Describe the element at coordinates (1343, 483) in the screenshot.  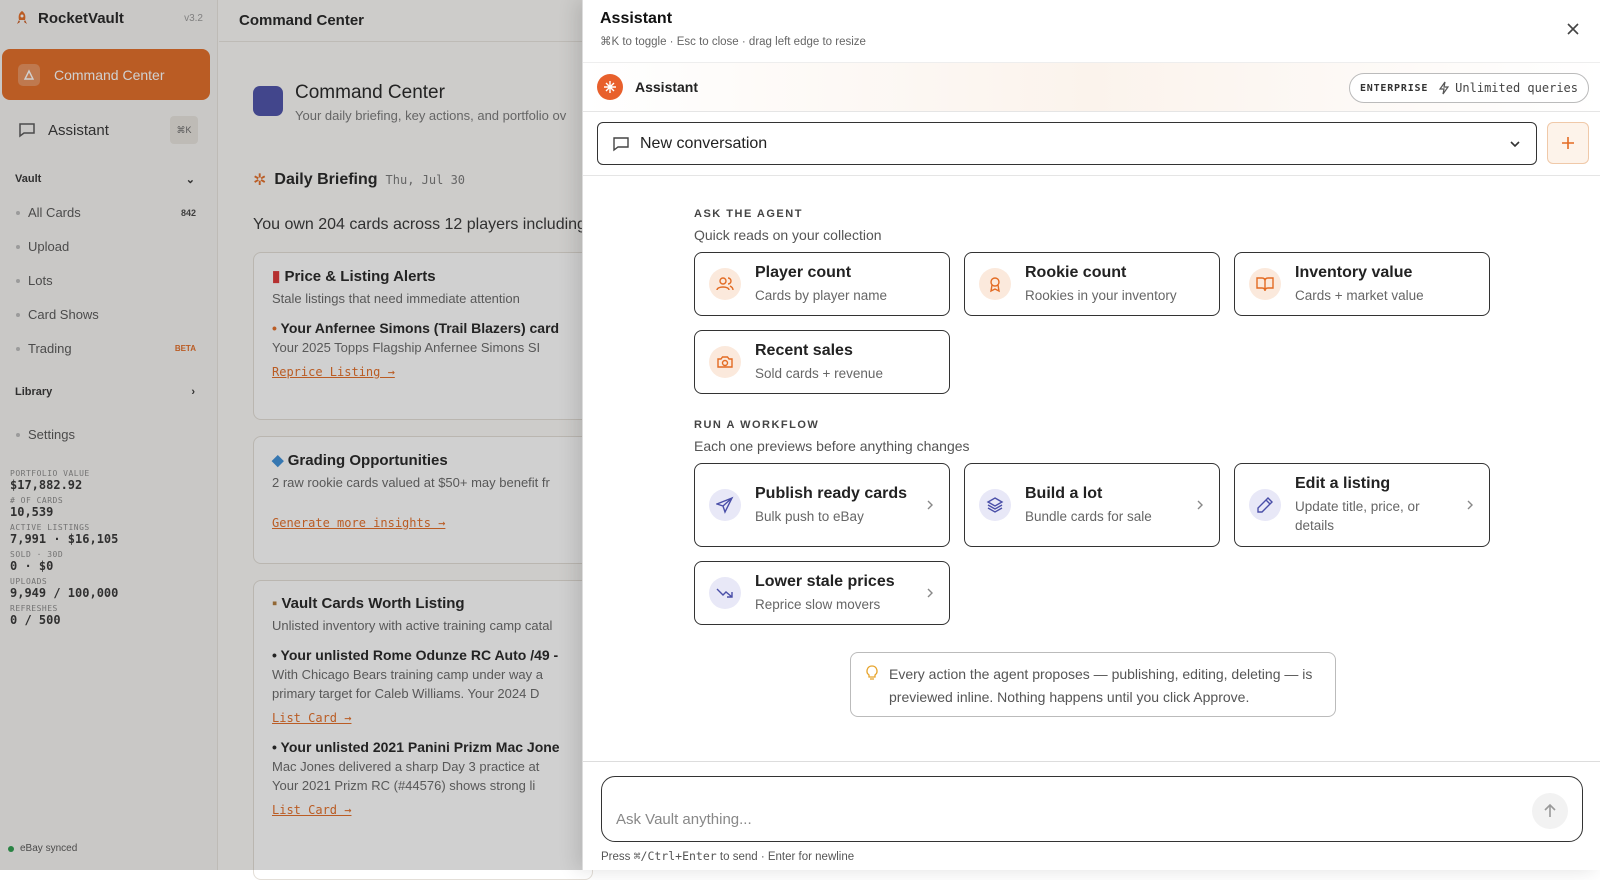
I see `option-title: Edit a listing` at that location.